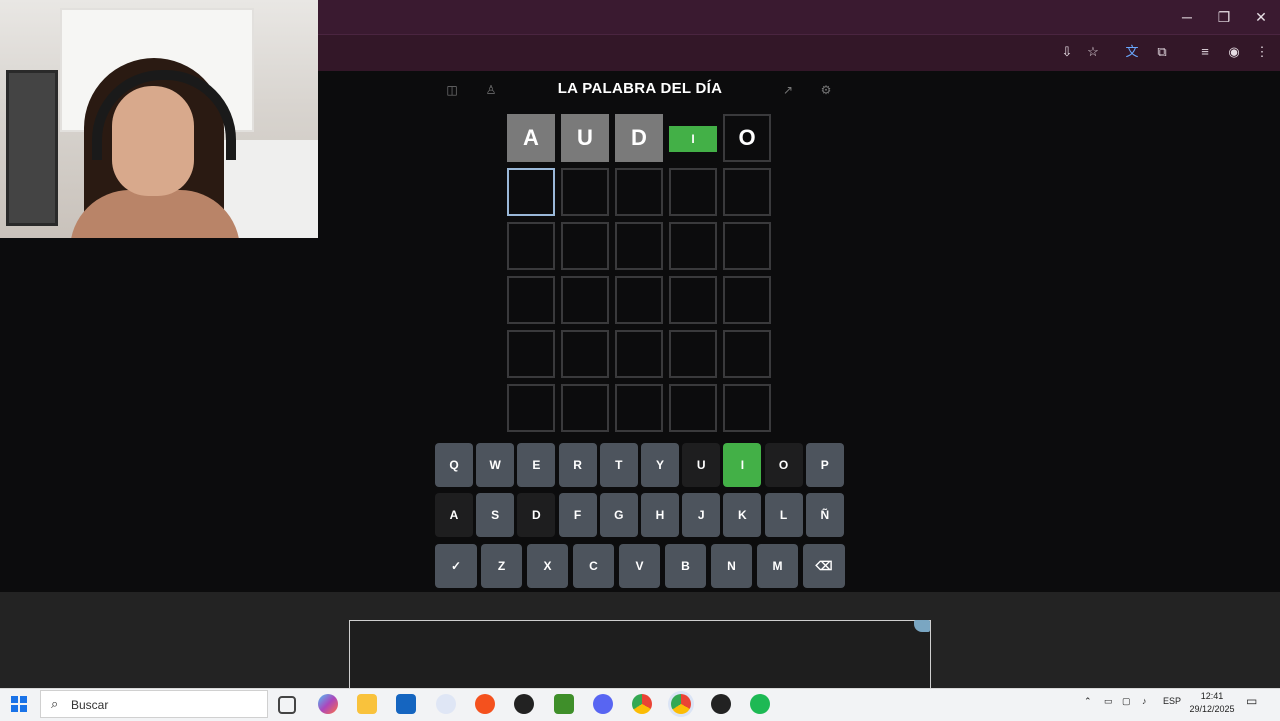  What do you see at coordinates (287, 705) in the screenshot?
I see `task-view-icon` at bounding box center [287, 705].